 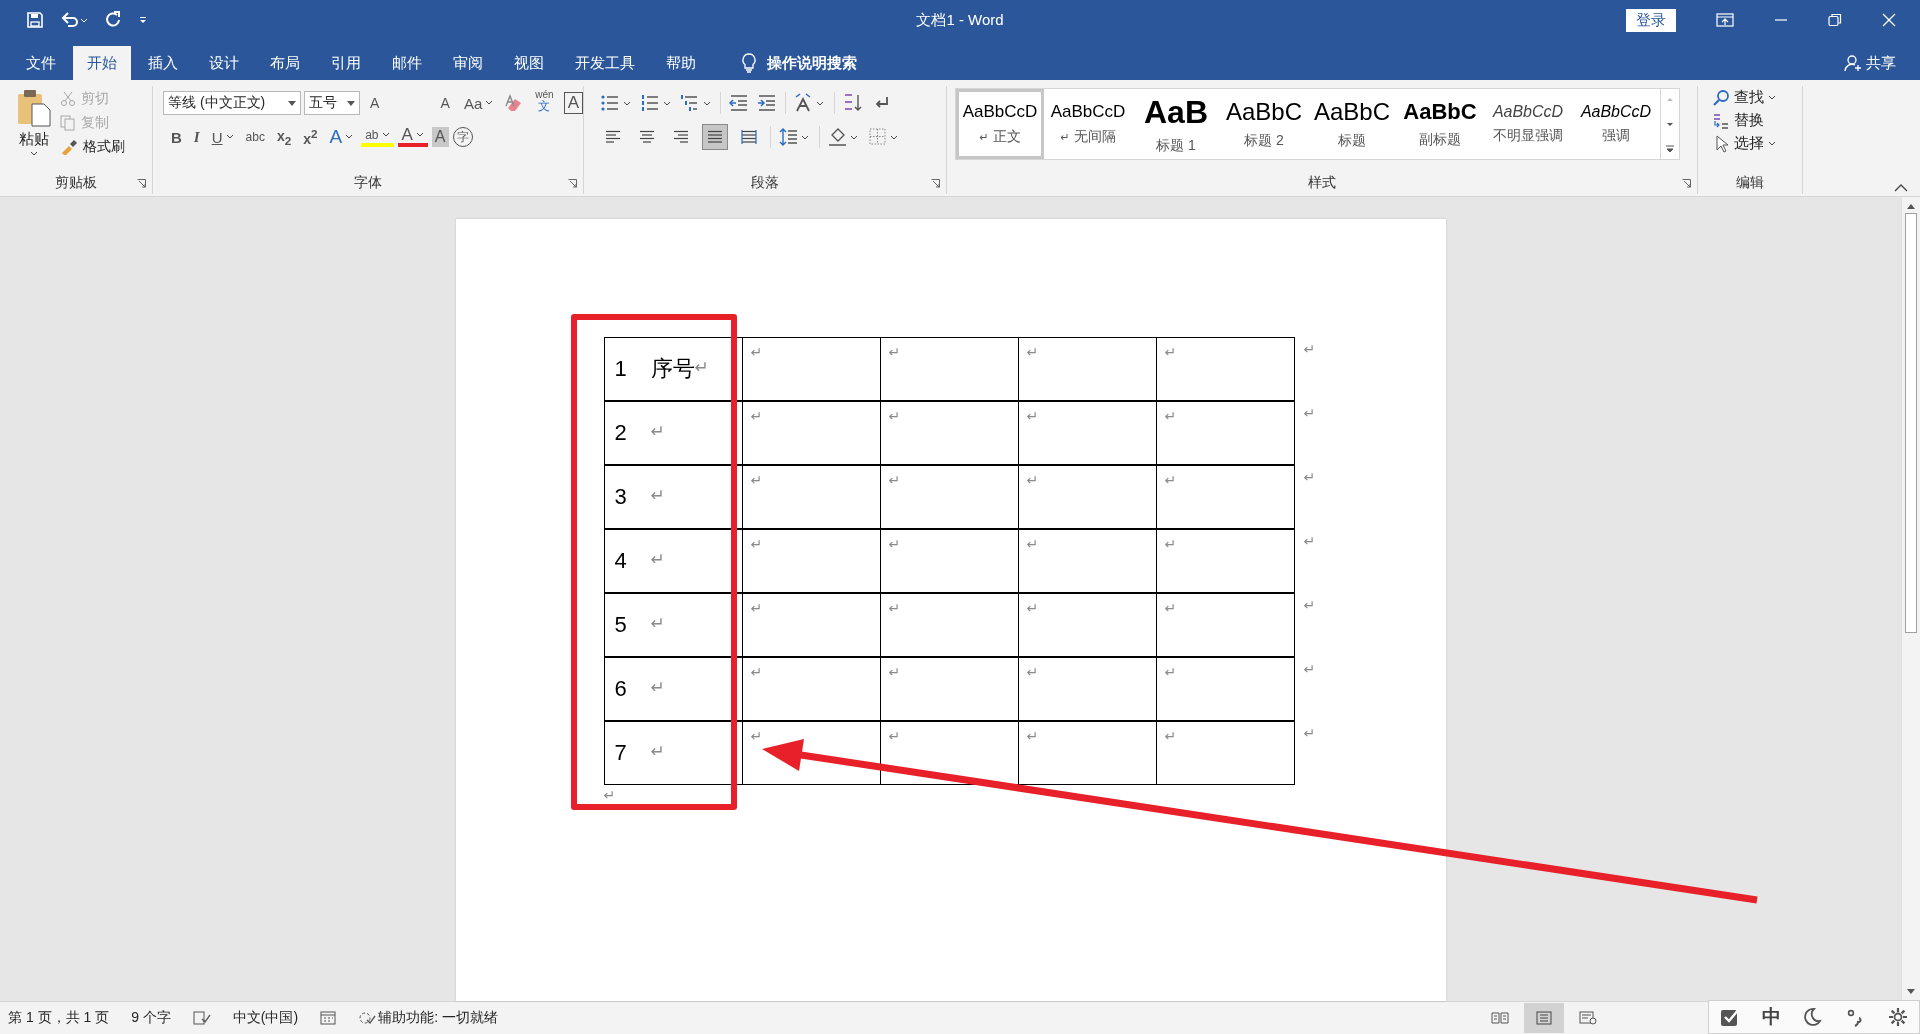 I want to click on ribbon-tab: 设计, so click(x=224, y=63).